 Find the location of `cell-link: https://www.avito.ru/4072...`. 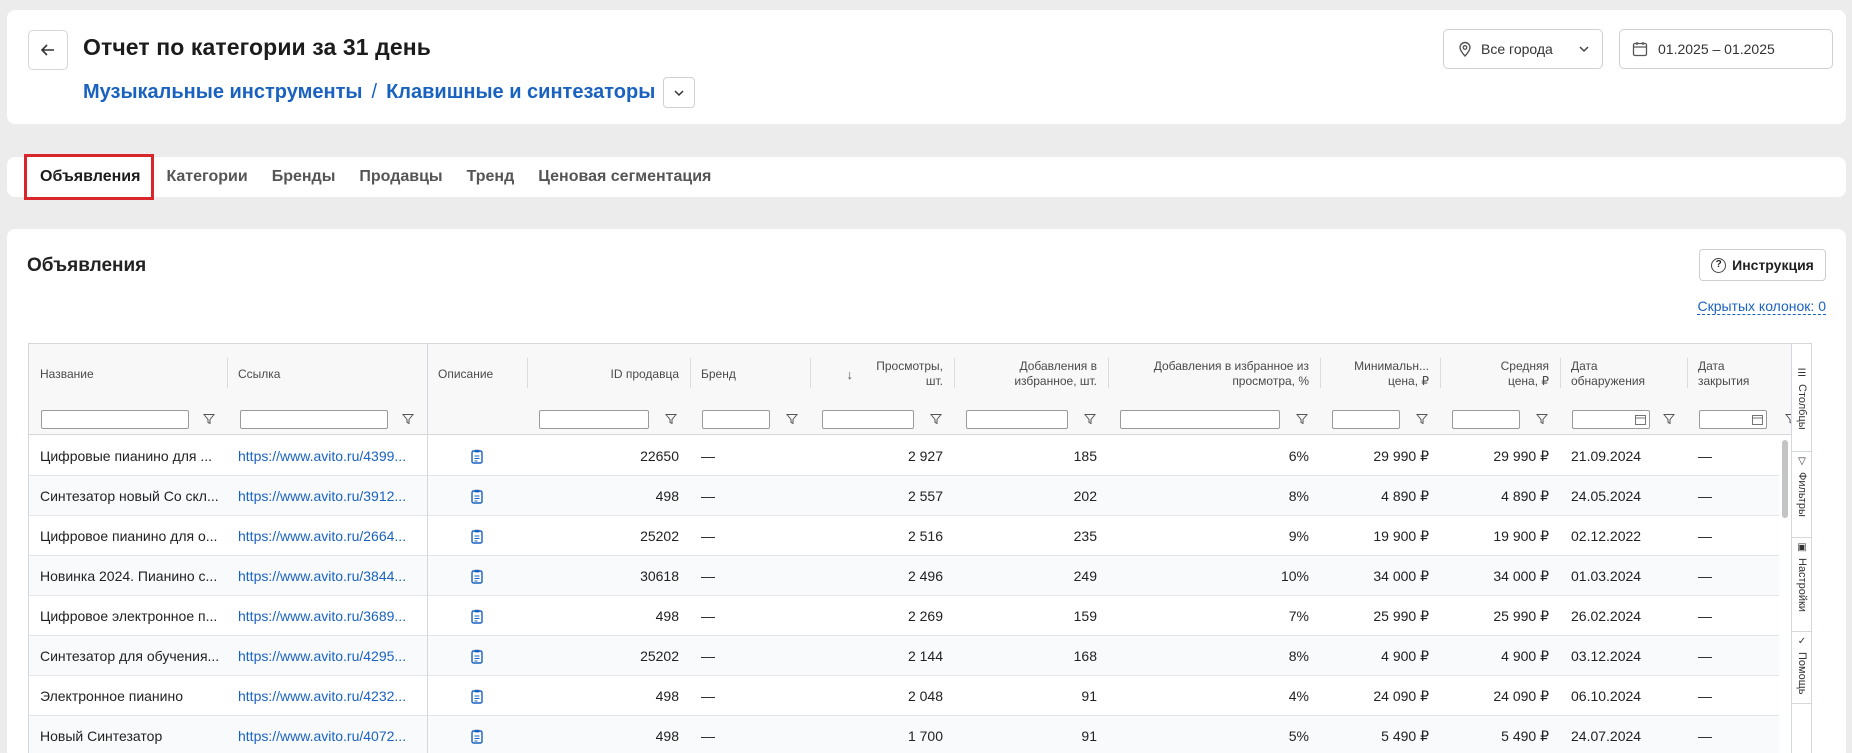

cell-link: https://www.avito.ru/4072... is located at coordinates (327, 734).